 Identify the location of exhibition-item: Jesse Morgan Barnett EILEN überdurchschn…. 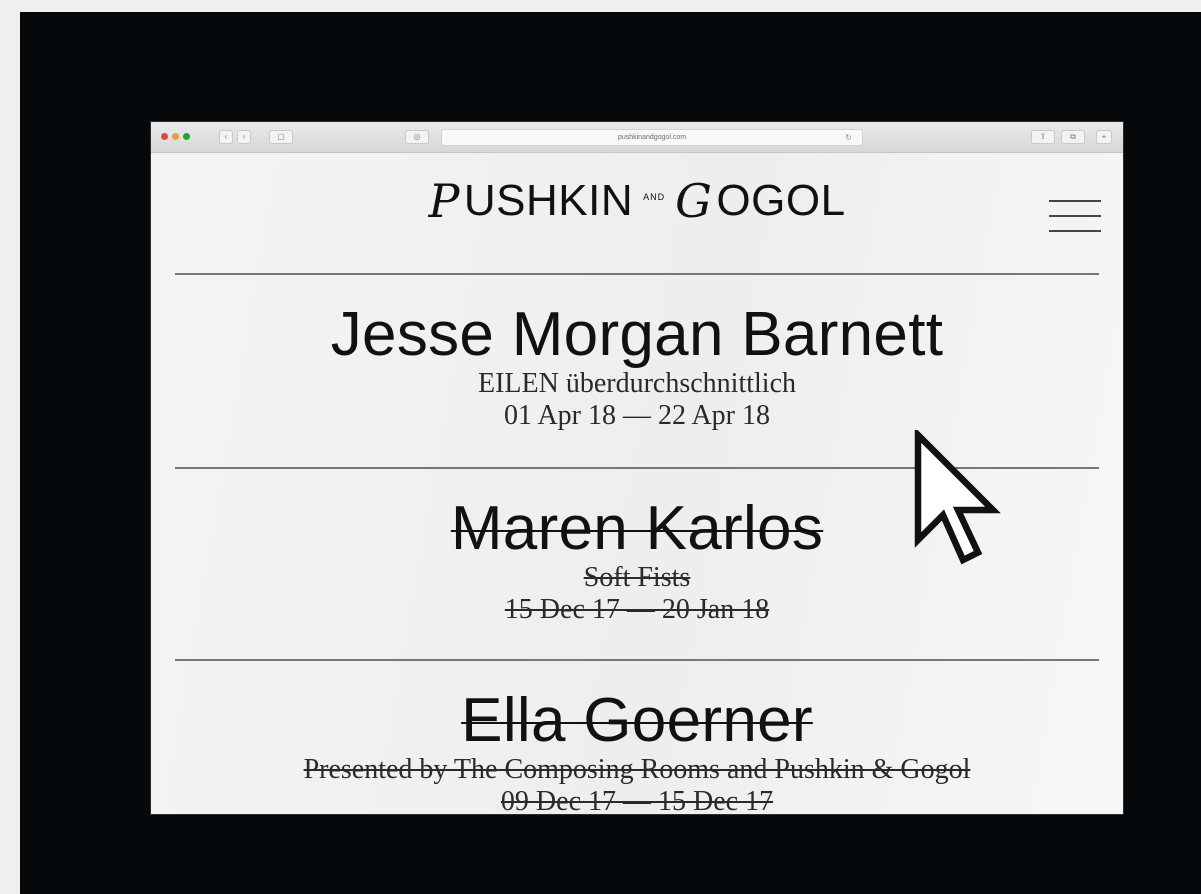
(637, 367).